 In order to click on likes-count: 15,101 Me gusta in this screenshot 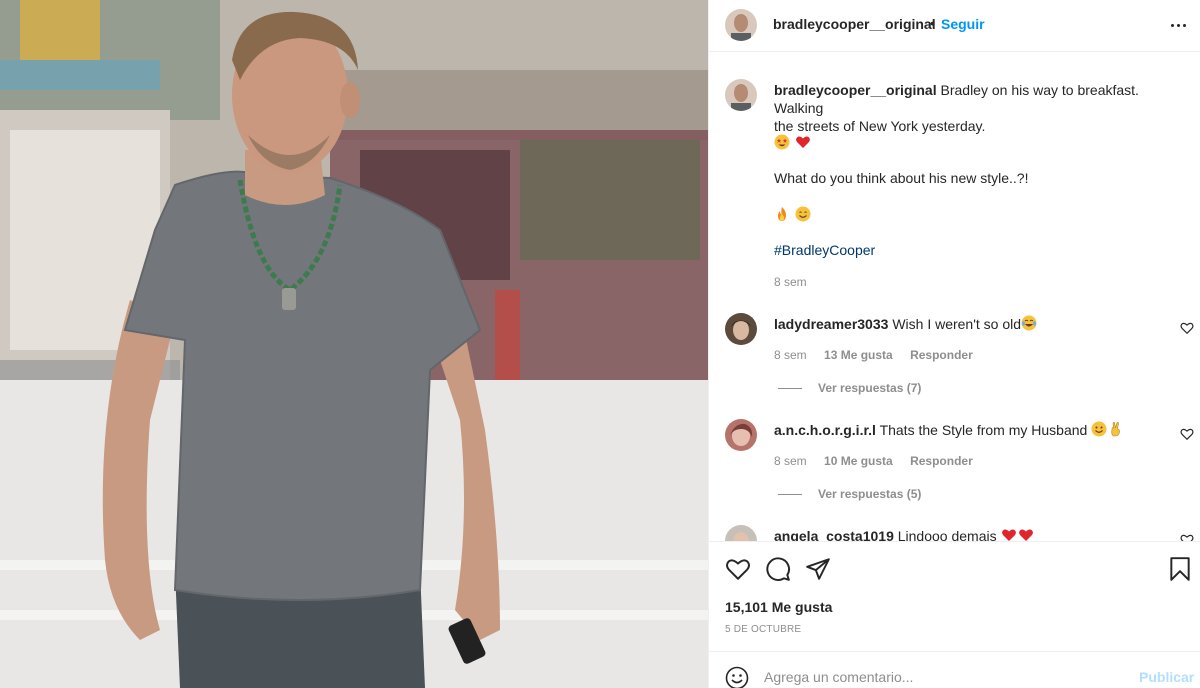, I will do `click(778, 607)`.